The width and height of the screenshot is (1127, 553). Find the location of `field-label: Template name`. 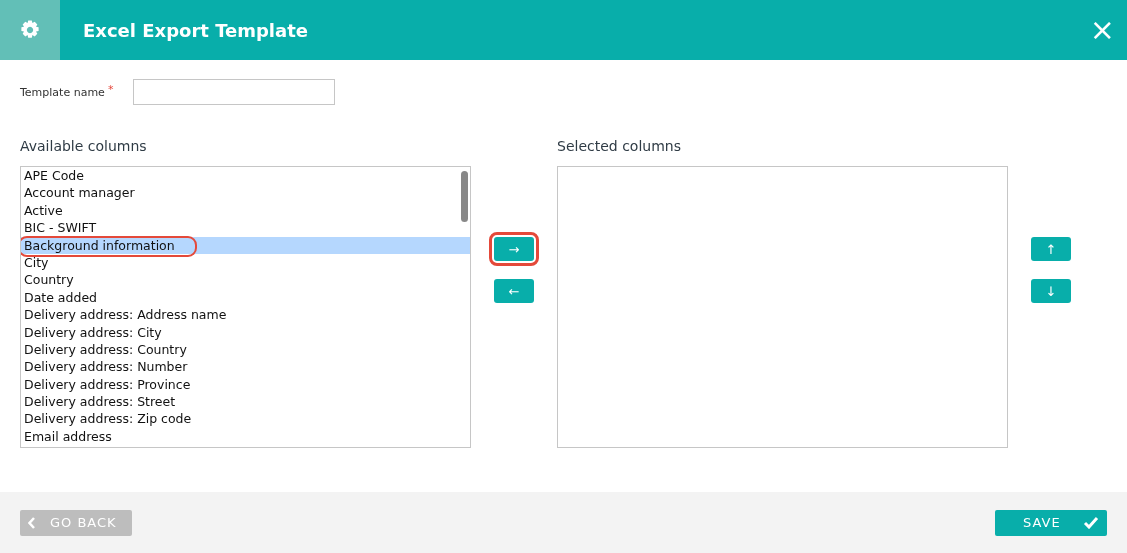

field-label: Template name is located at coordinates (62, 92).